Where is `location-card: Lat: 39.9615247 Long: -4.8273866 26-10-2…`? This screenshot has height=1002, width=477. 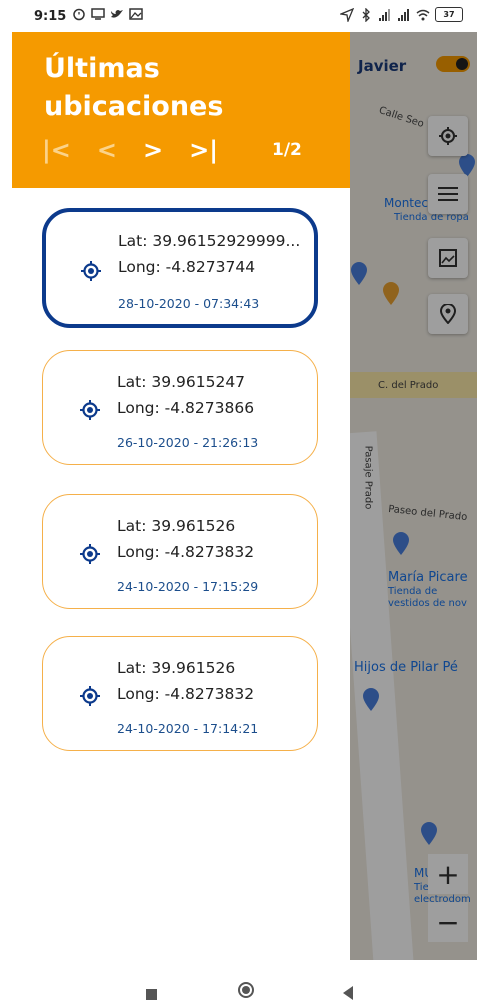
location-card: Lat: 39.9615247 Long: -4.8273866 26-10-2… is located at coordinates (180, 407).